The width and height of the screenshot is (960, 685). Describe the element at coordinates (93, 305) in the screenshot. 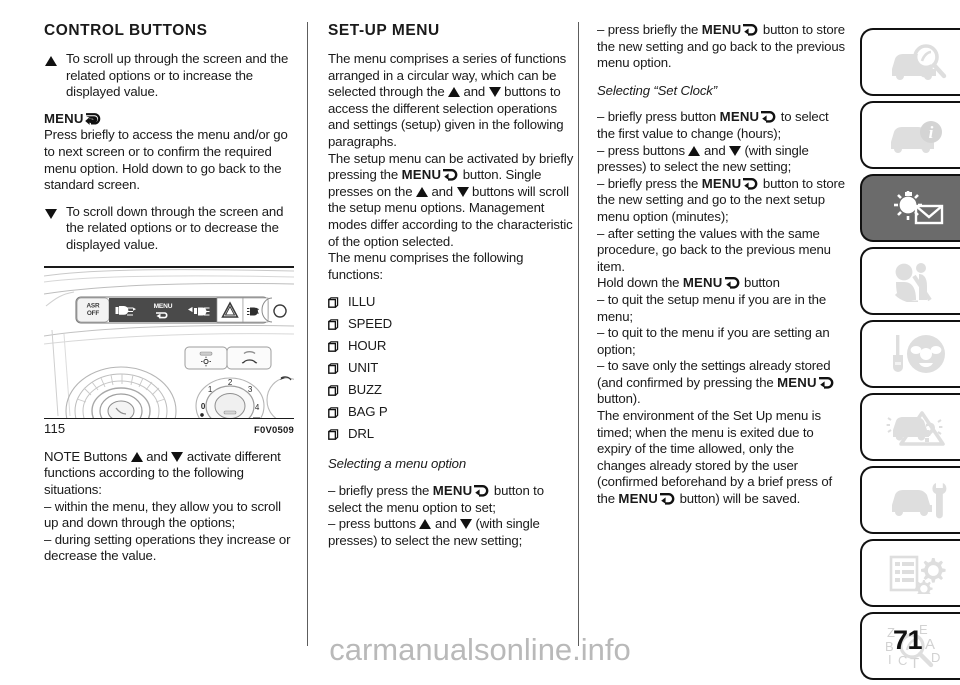

I see `svg-text: ASR` at that location.